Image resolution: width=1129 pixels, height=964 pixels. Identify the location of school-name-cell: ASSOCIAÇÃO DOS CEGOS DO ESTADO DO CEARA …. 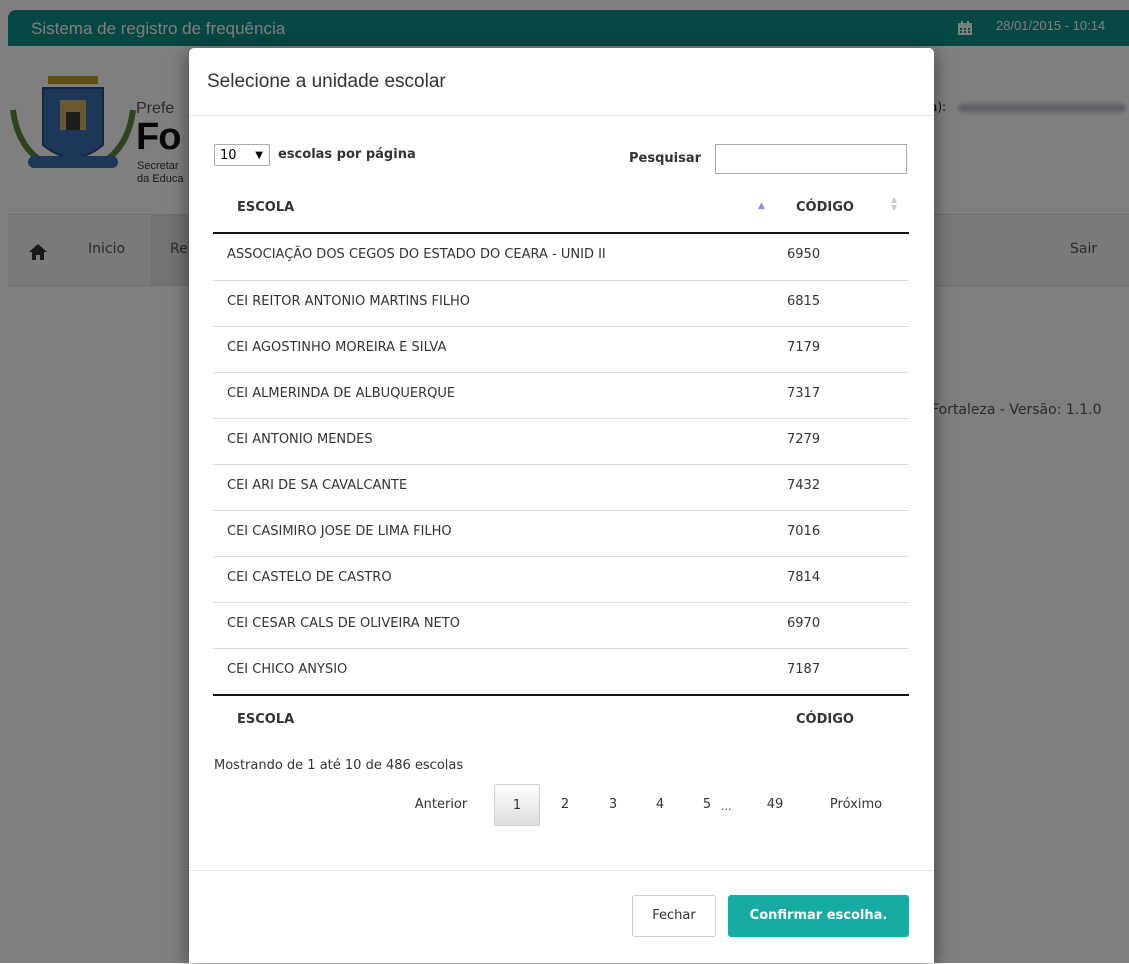
(416, 254).